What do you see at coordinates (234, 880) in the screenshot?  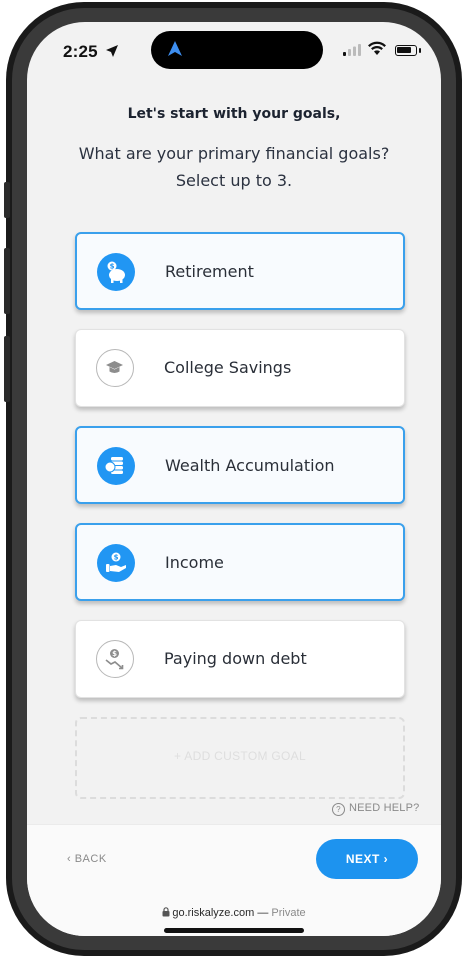 I see `footer-bar: ‹ BACK NEXT › go.riskalyze.com — Private` at bounding box center [234, 880].